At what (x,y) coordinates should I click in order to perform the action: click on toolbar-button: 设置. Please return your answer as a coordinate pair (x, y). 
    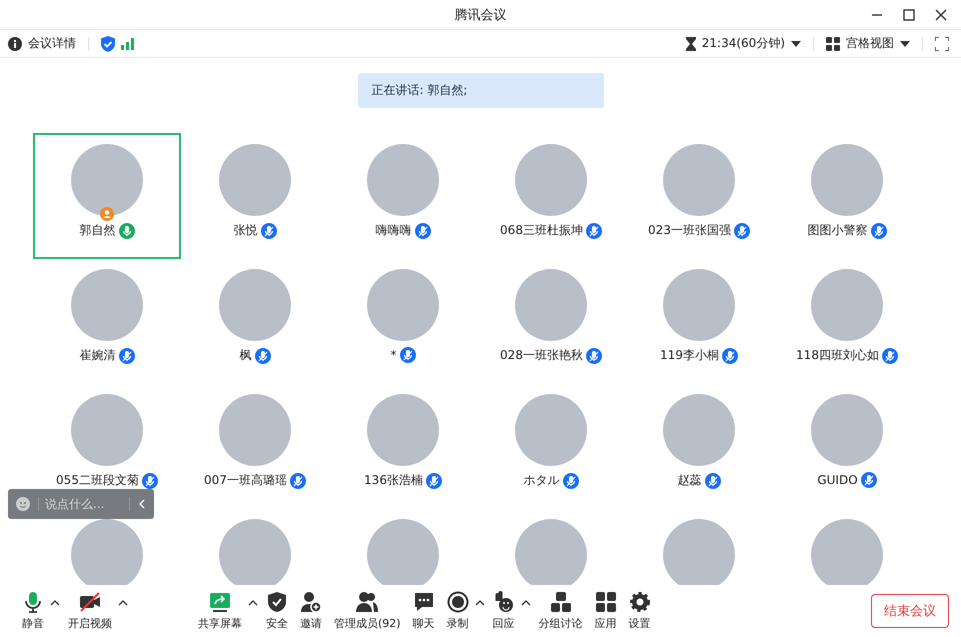
    Looking at the image, I should click on (639, 611).